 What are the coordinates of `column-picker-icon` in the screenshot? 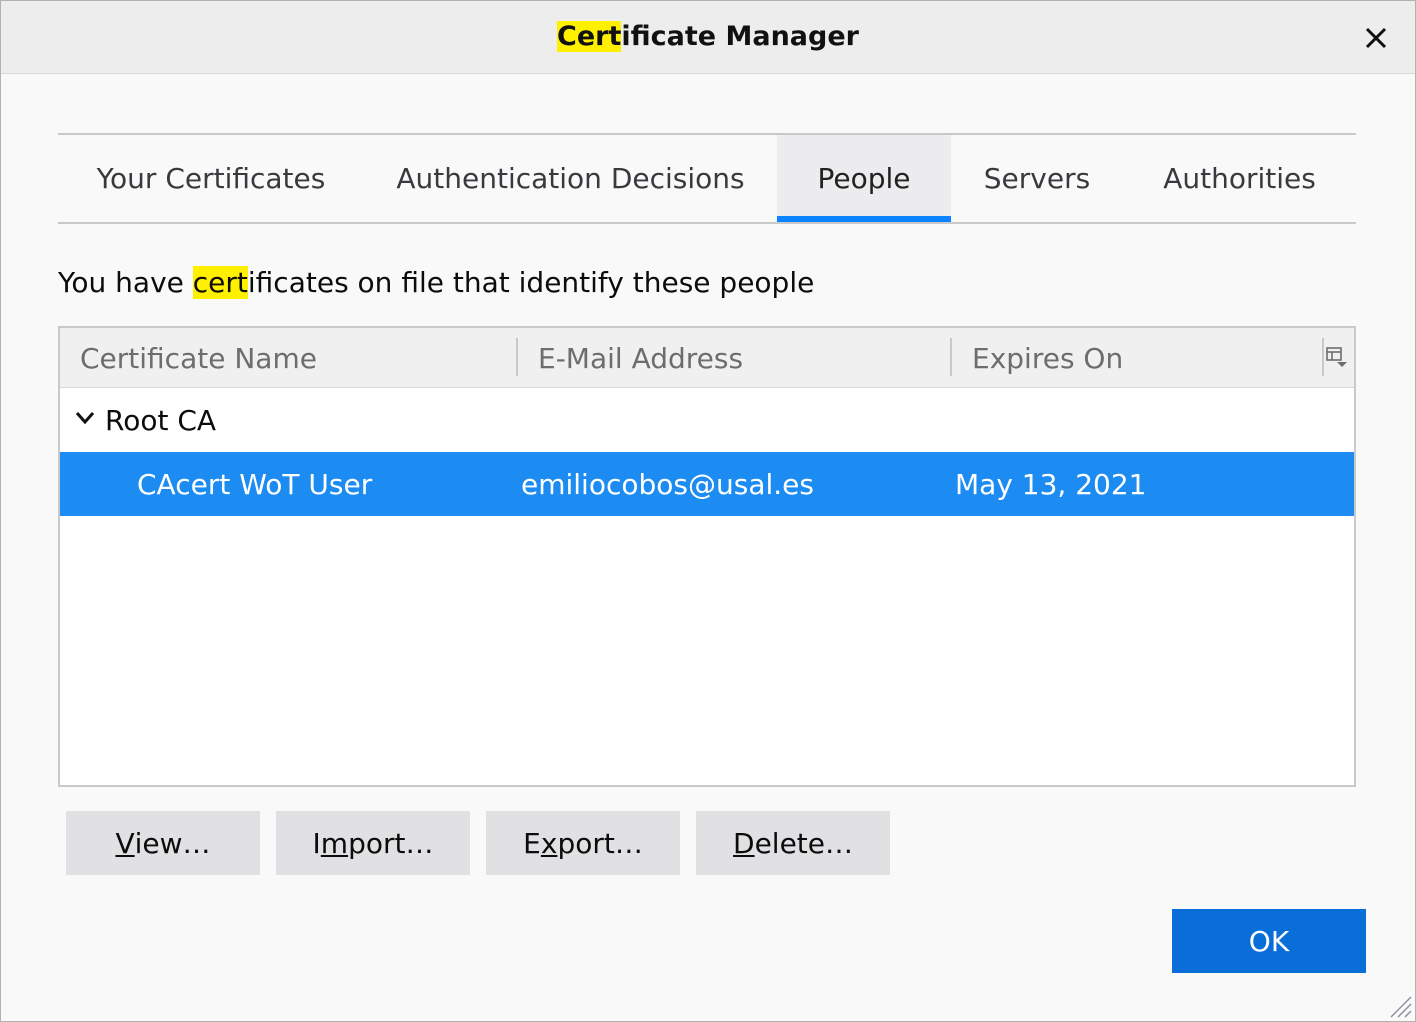 It's located at (1336, 357).